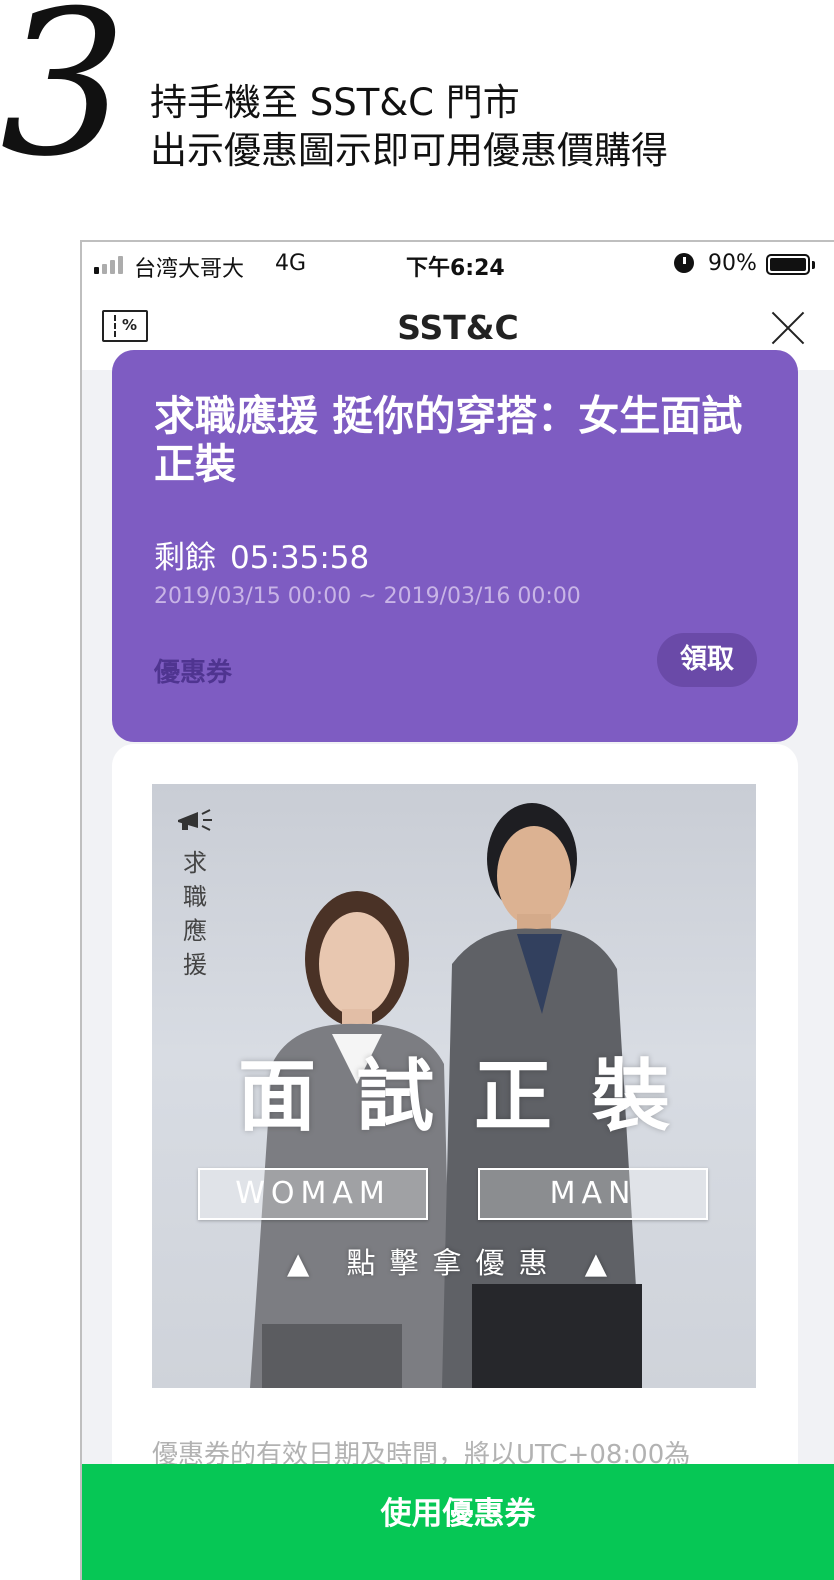 This screenshot has height=1580, width=834. Describe the element at coordinates (195, 820) in the screenshot. I see `megaphone-icon` at that location.